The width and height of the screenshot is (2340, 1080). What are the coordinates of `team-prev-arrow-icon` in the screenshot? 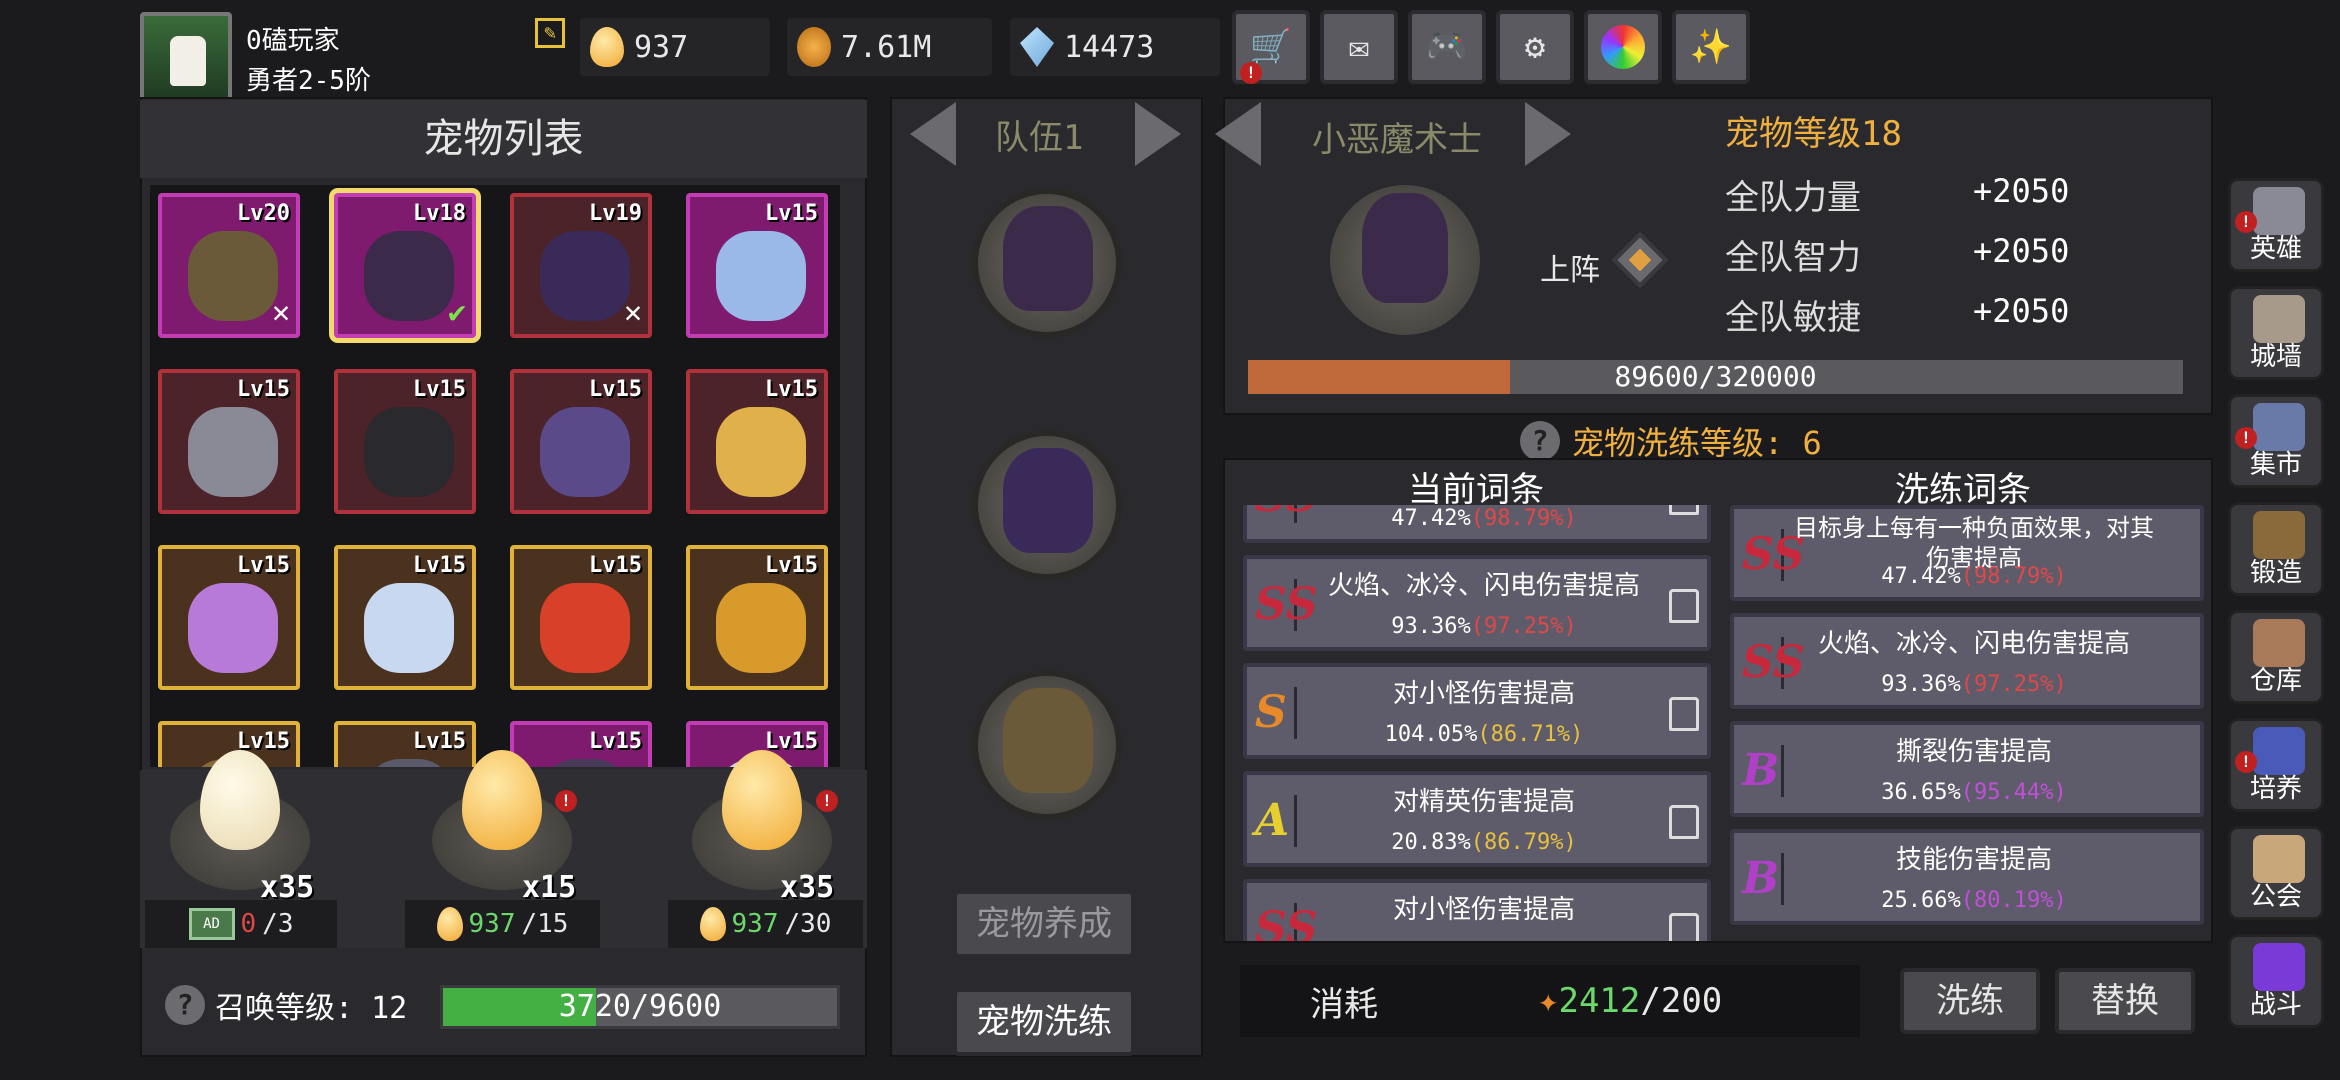 It's located at (933, 134).